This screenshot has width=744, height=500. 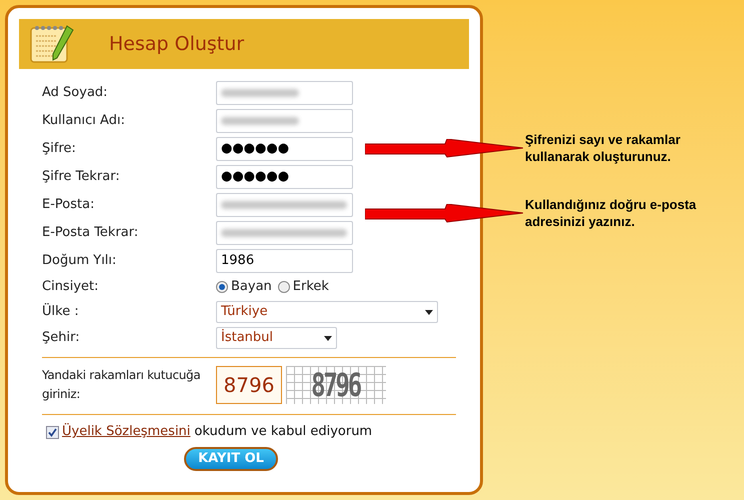 I want to click on dropdown: İstanbul, so click(x=276, y=338).